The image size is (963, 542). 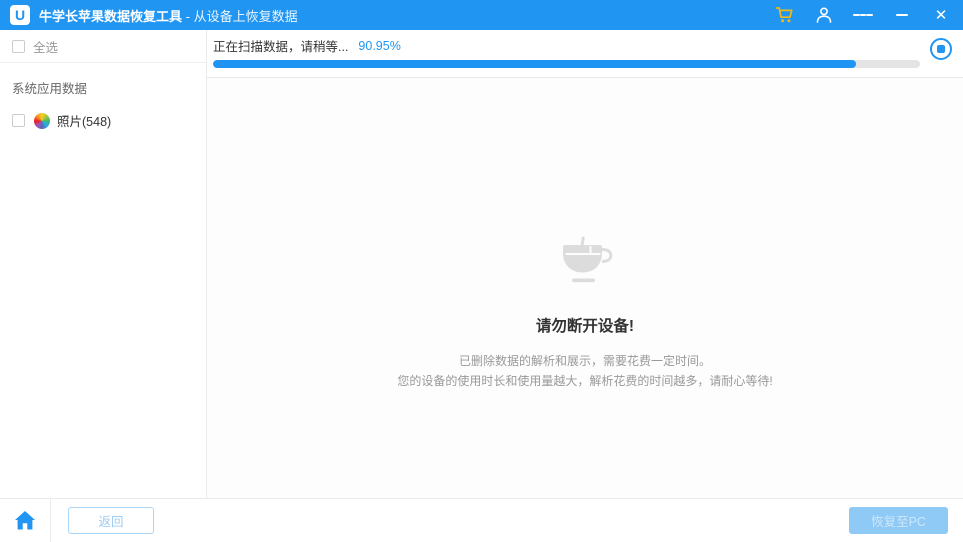 What do you see at coordinates (584, 361) in the screenshot?
I see `wait-description-line1: 已删除数据的解析和展示，需要花费一定时间。` at bounding box center [584, 361].